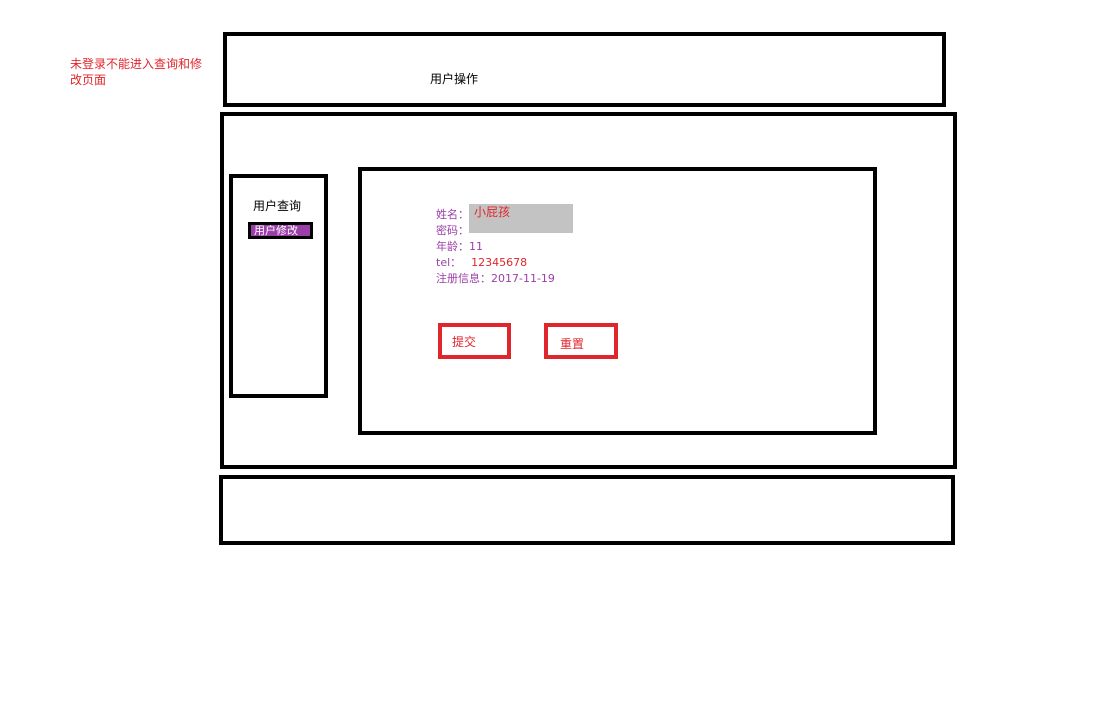 This screenshot has width=1120, height=720. Describe the element at coordinates (277, 205) in the screenshot. I see `sidebar-item-user-query: 用户查询` at that location.